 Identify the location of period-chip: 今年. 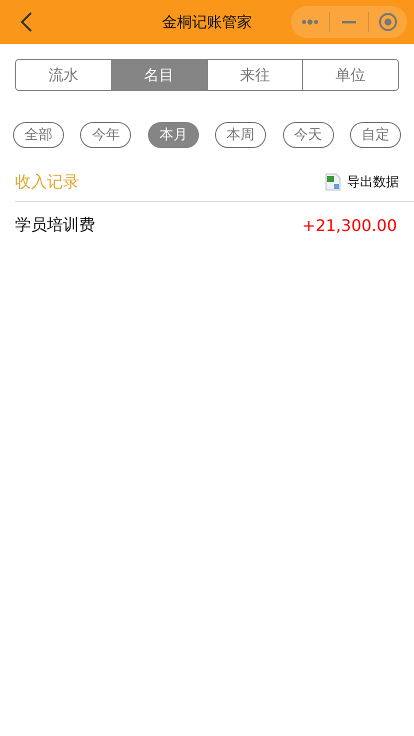
(106, 135).